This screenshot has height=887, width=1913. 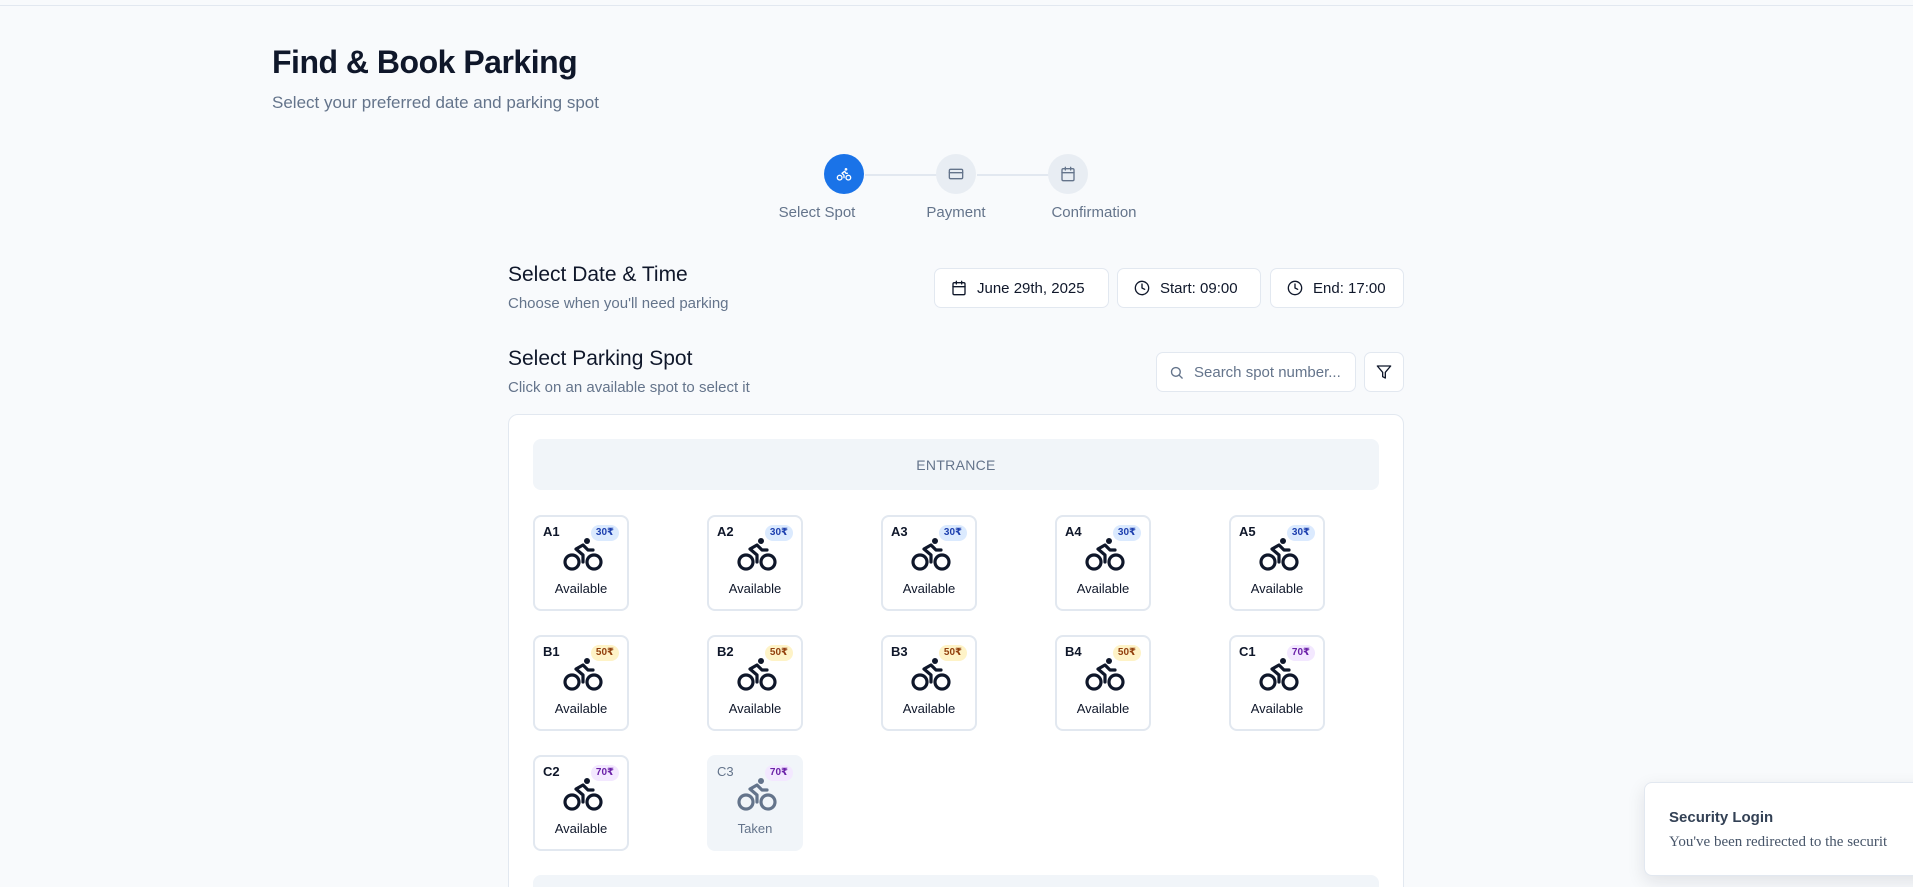 What do you see at coordinates (598, 274) in the screenshot?
I see `datetime-title: Select Date & Time` at bounding box center [598, 274].